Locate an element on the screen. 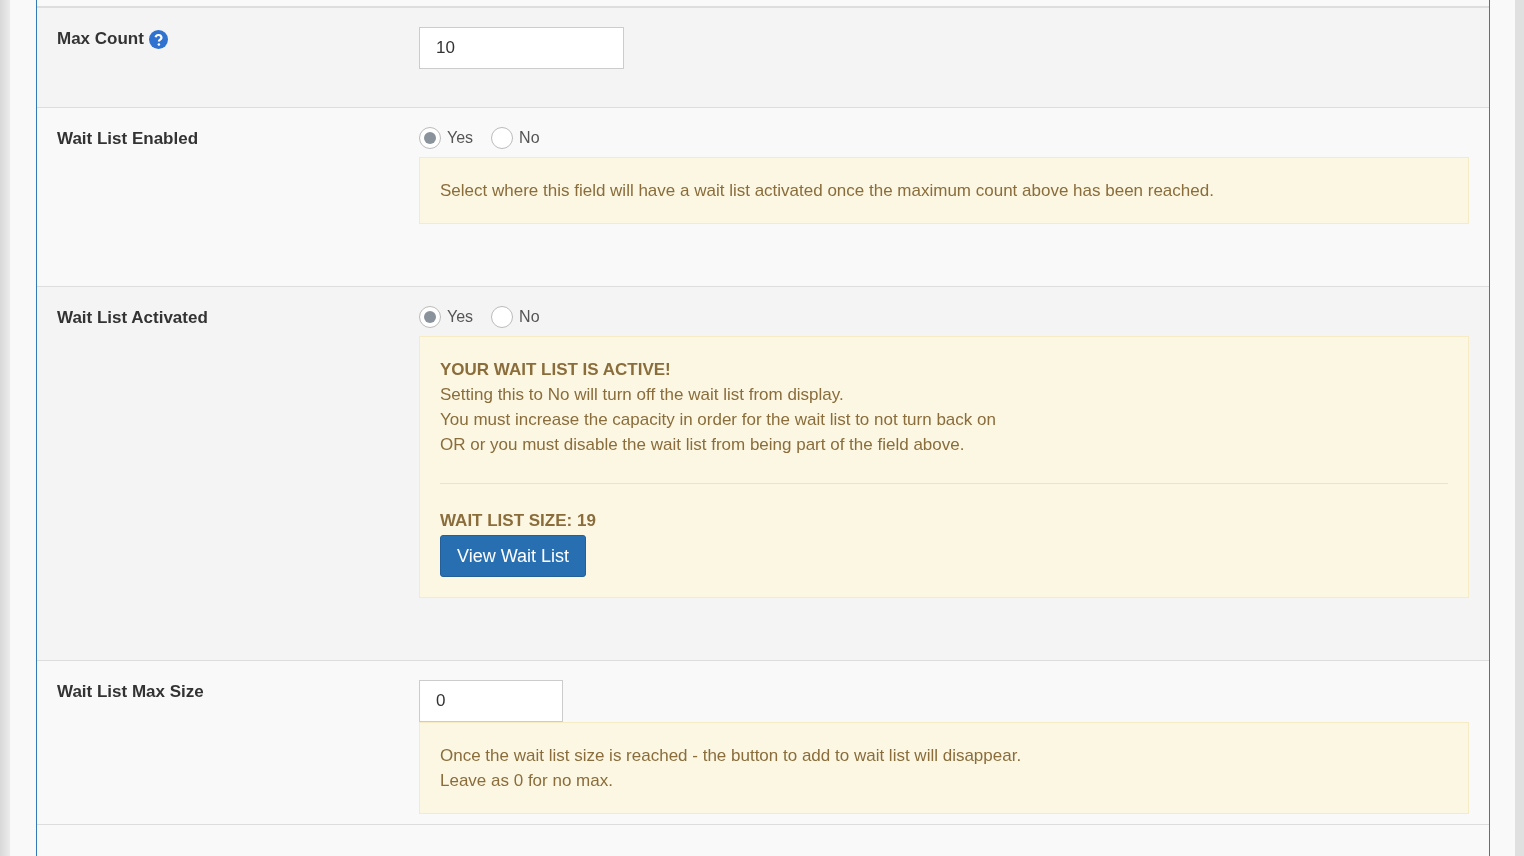  field-label: Wait List Activated is located at coordinates (132, 318).